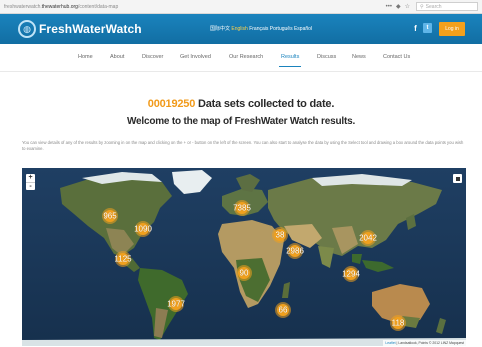 This screenshot has width=482, height=347. Describe the element at coordinates (220, 29) in the screenshot. I see `lang-chinese: 国际中文` at that location.